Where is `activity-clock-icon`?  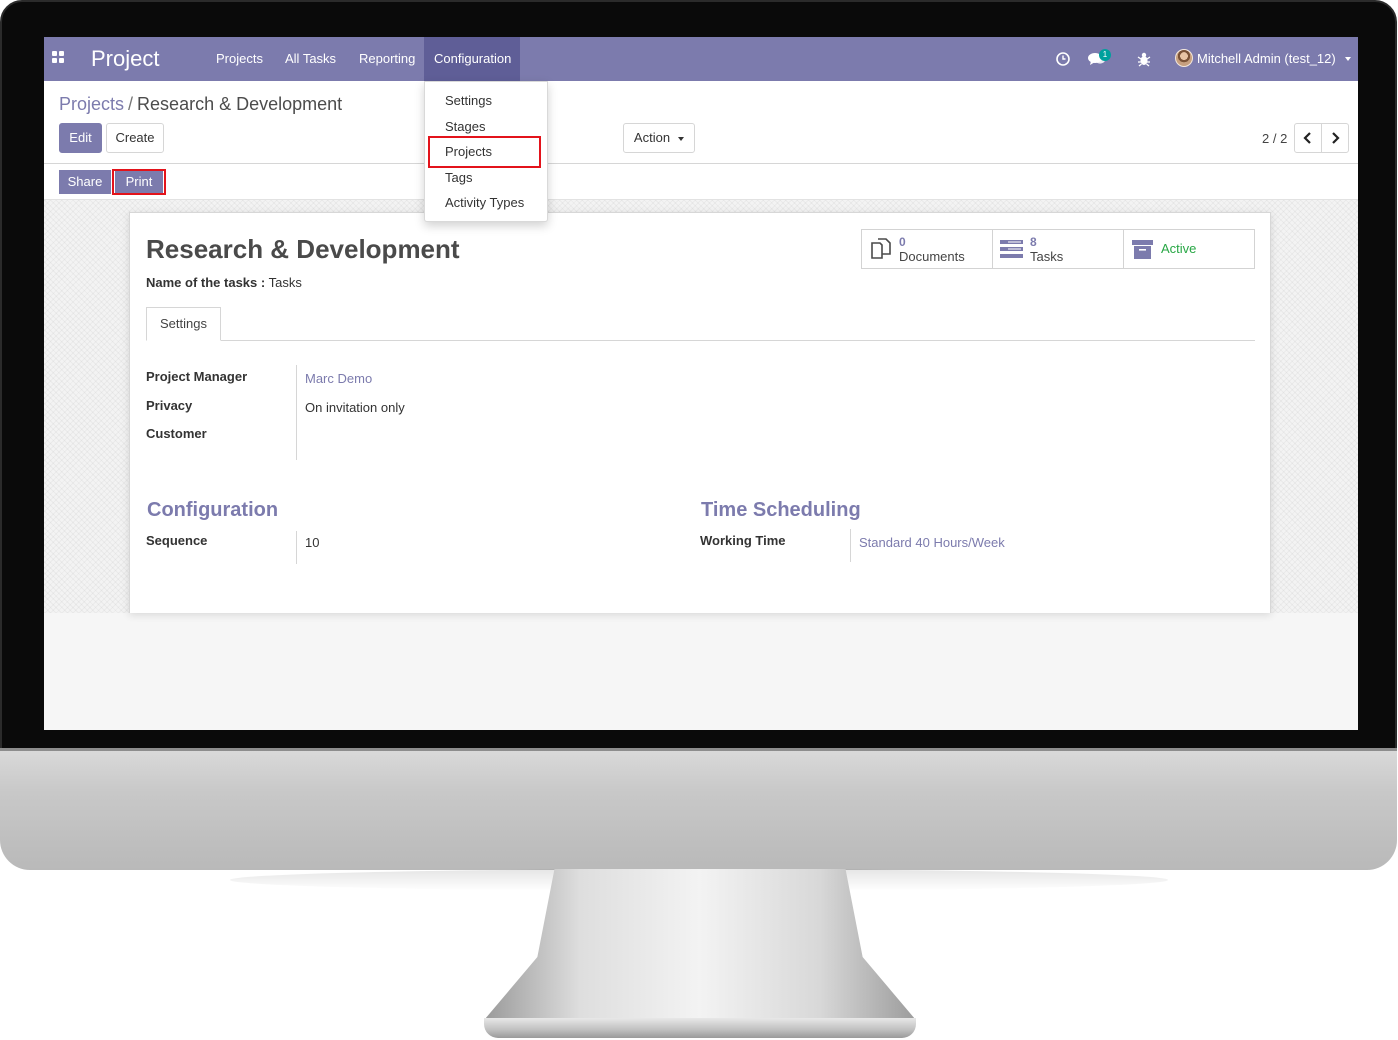 activity-clock-icon is located at coordinates (1063, 59).